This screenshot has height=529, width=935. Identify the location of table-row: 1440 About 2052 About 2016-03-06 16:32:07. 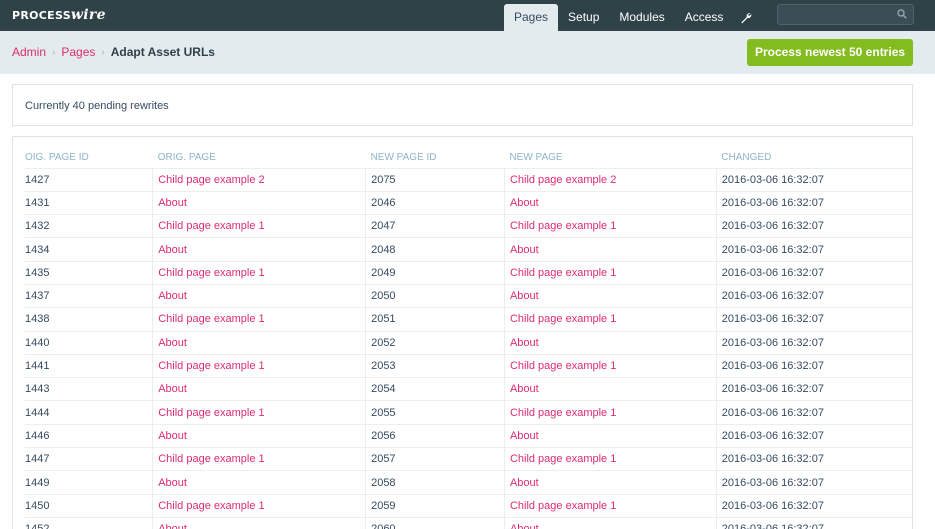
(468, 342).